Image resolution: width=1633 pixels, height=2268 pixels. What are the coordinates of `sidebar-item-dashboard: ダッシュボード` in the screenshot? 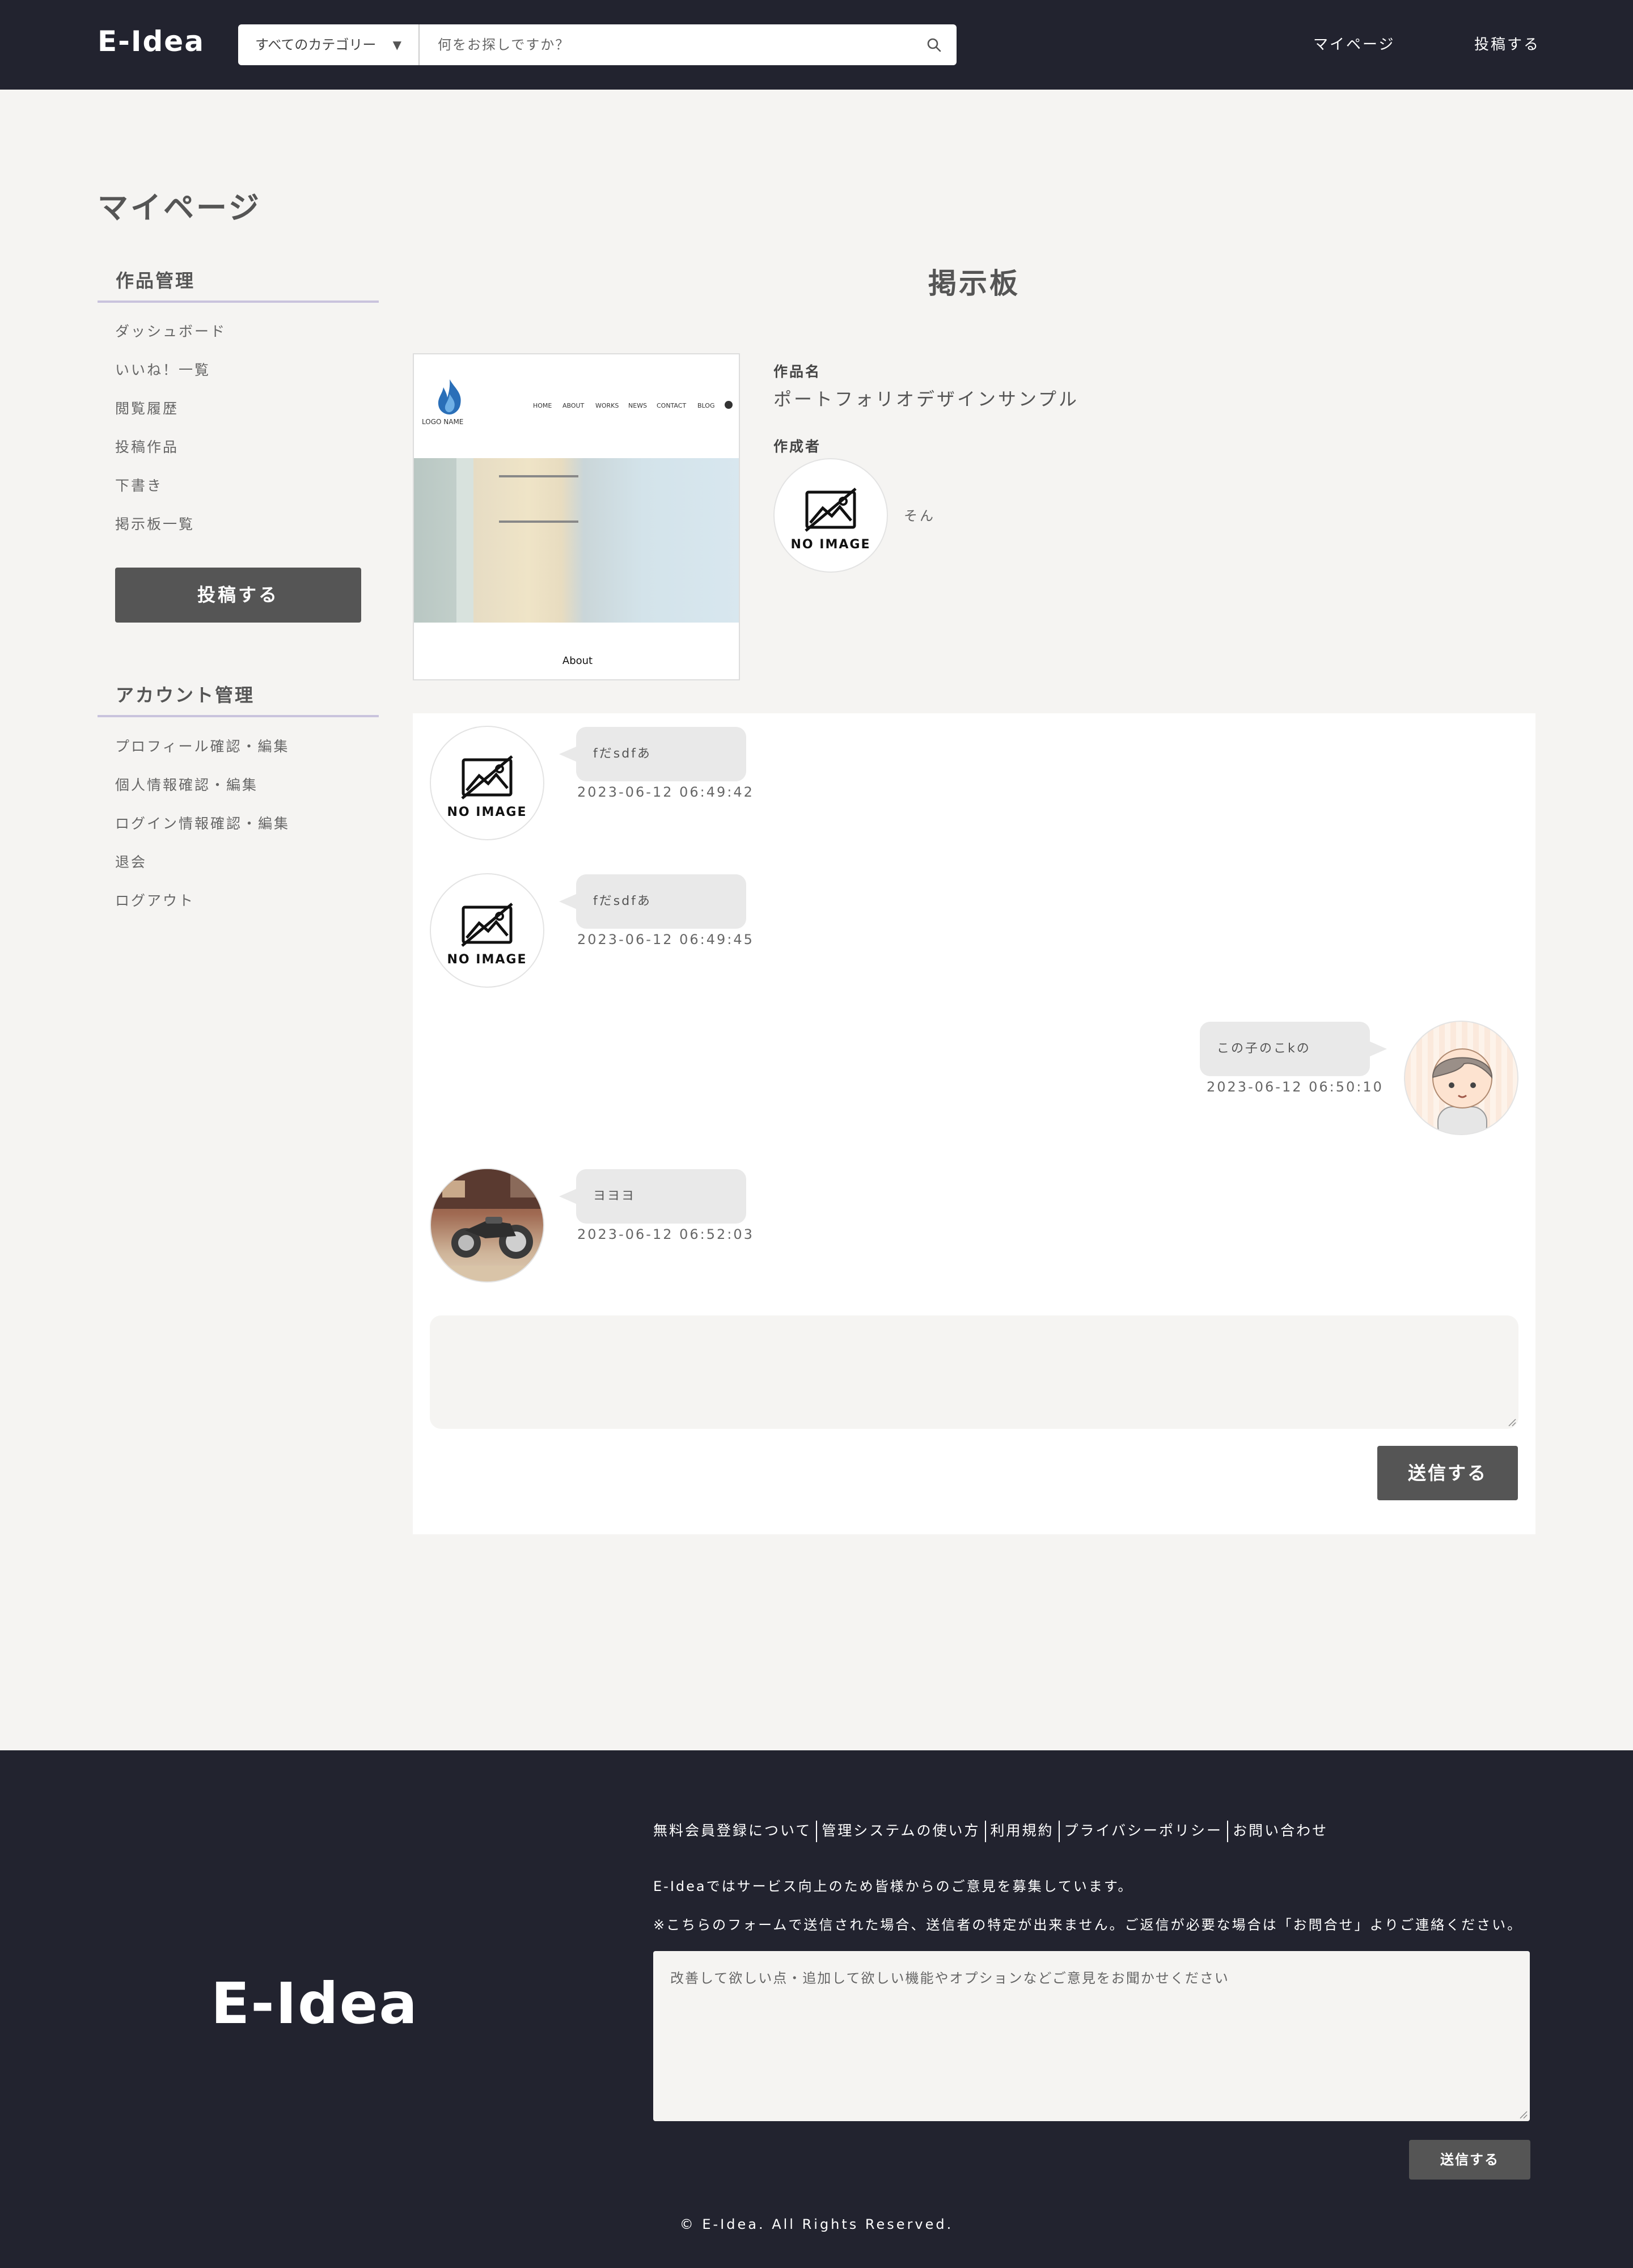 It's located at (171, 330).